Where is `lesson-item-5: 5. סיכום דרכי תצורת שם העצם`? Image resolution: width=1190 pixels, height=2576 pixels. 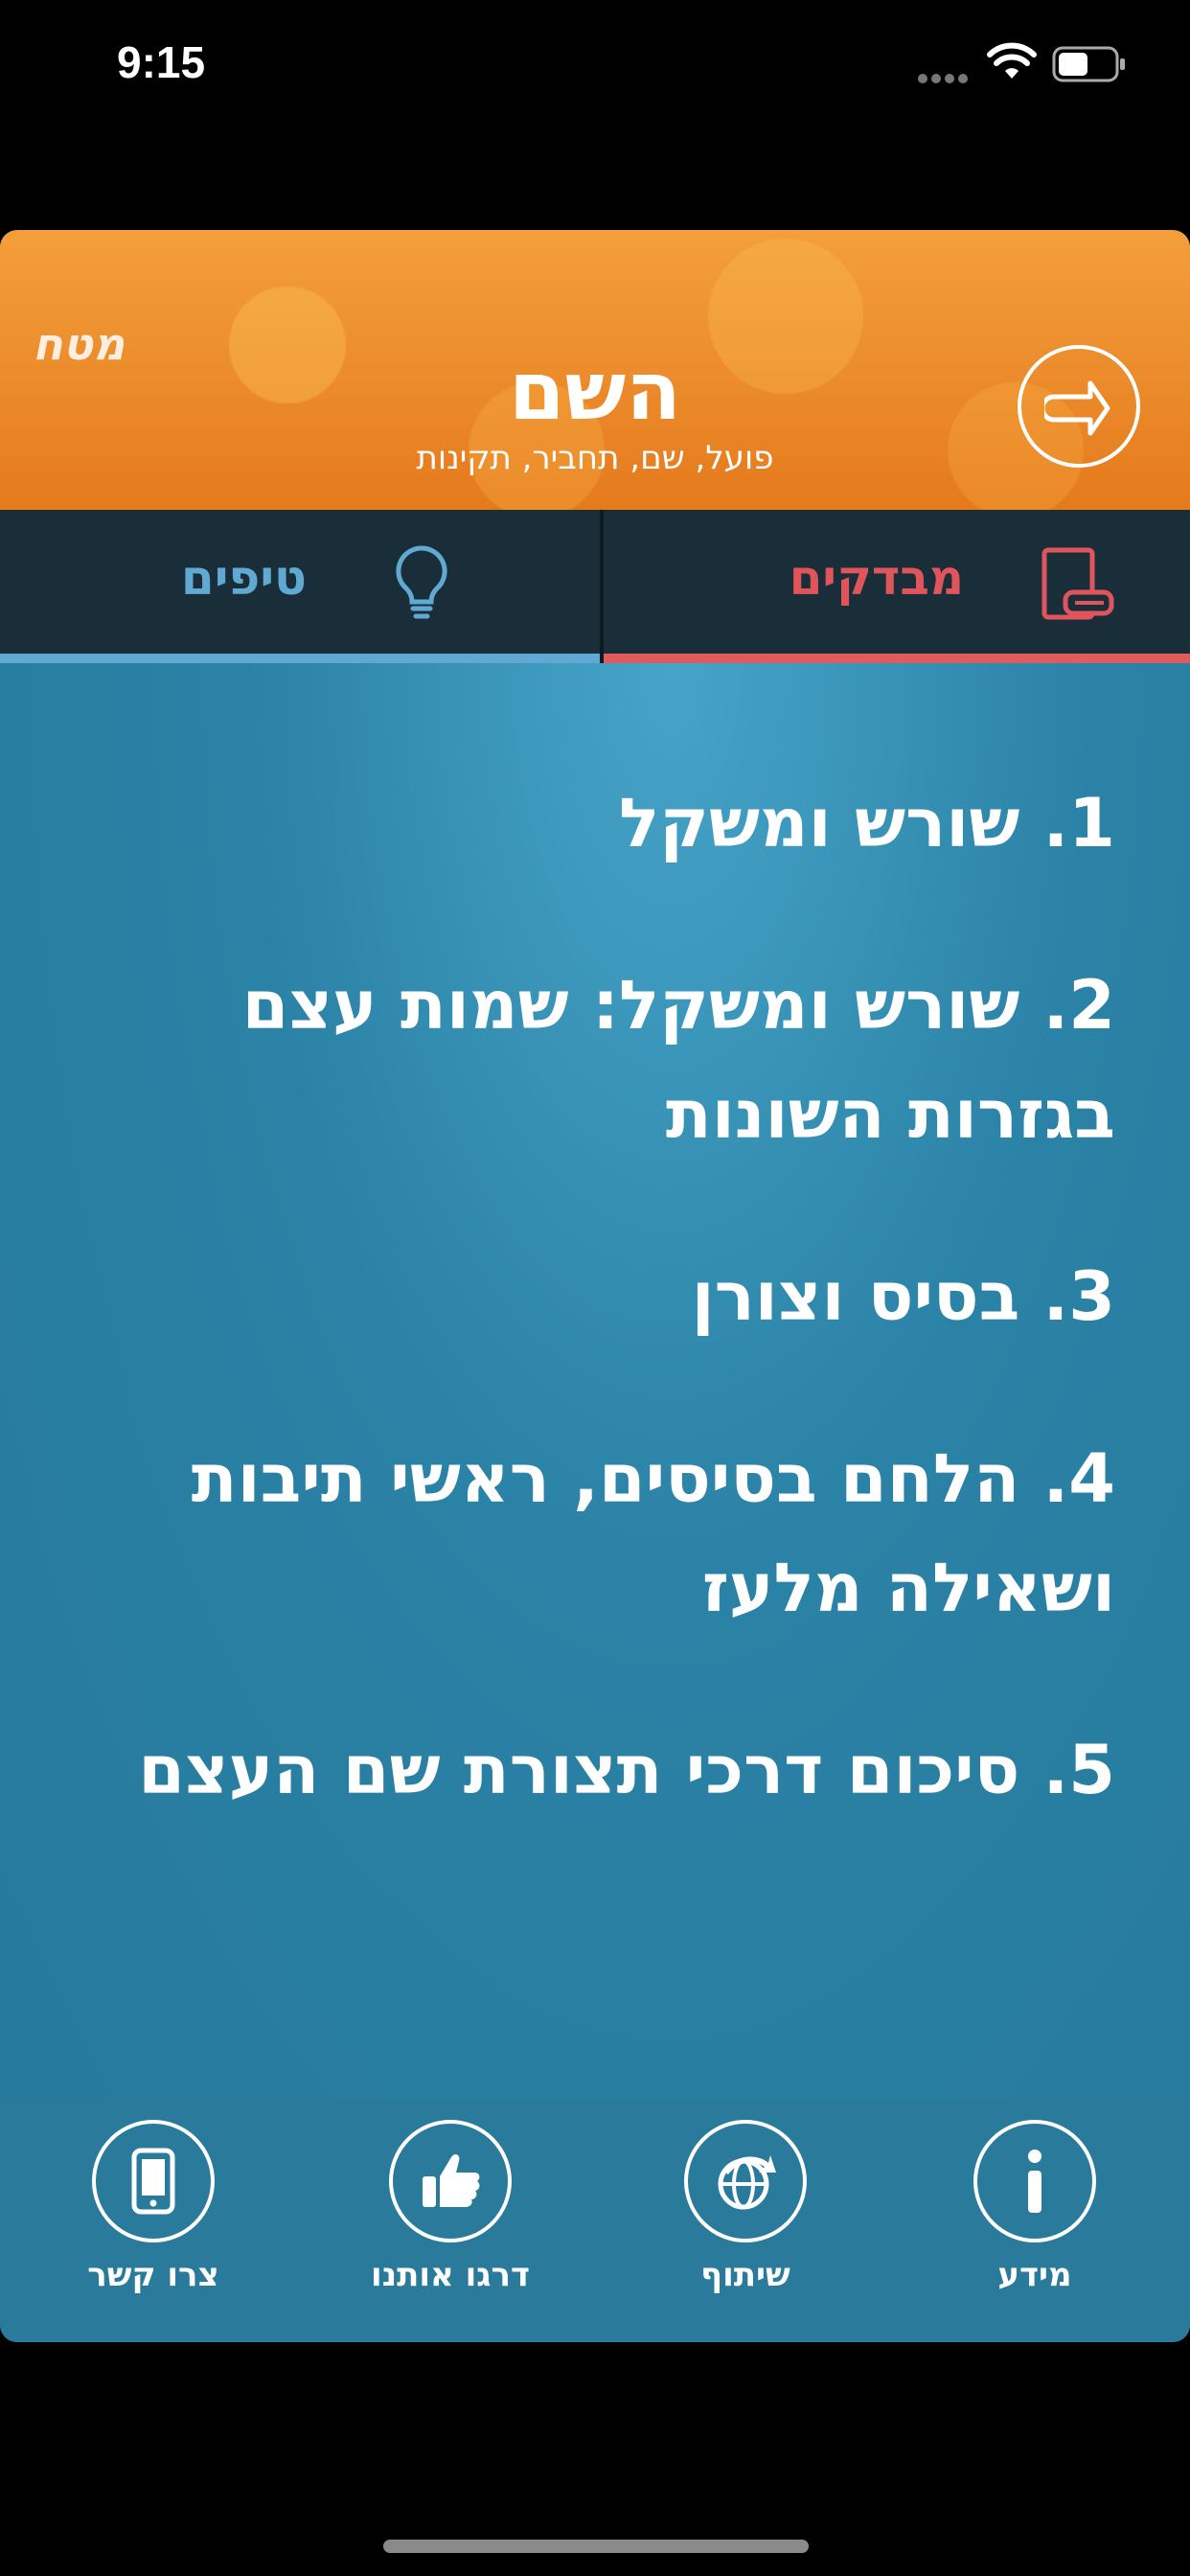
lesson-item-5: 5. סיכום דרכי תצורת שם העצם is located at coordinates (598, 1770).